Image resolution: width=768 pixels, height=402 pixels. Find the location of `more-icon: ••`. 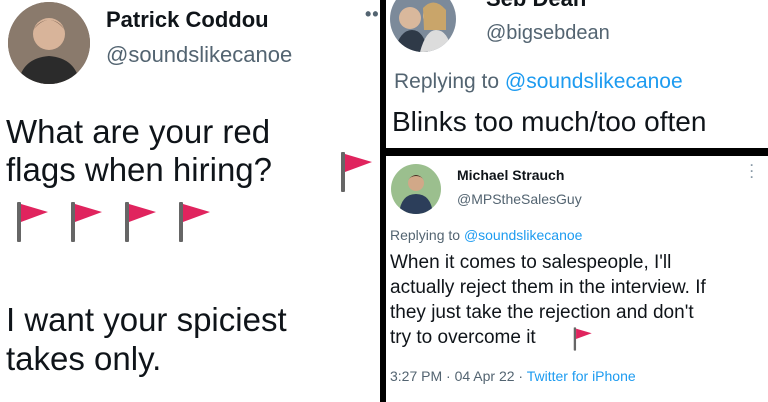

more-icon: •• is located at coordinates (372, 14).